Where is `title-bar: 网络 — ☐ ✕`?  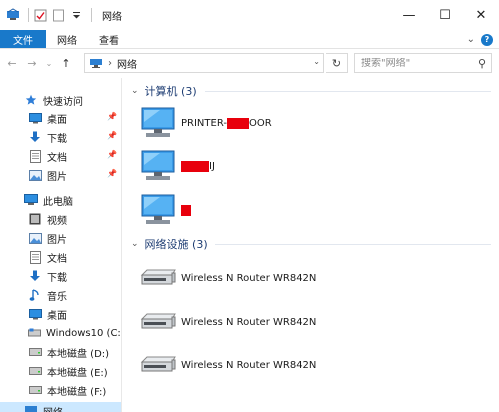 title-bar: 网络 — ☐ ✕ is located at coordinates (249, 15).